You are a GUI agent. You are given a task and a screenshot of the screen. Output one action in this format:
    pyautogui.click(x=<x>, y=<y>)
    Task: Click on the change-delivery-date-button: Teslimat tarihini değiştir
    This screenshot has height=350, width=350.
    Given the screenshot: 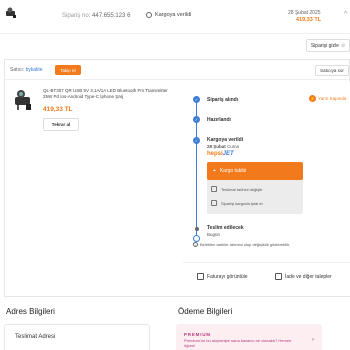 What is the action you would take?
    pyautogui.click(x=237, y=189)
    